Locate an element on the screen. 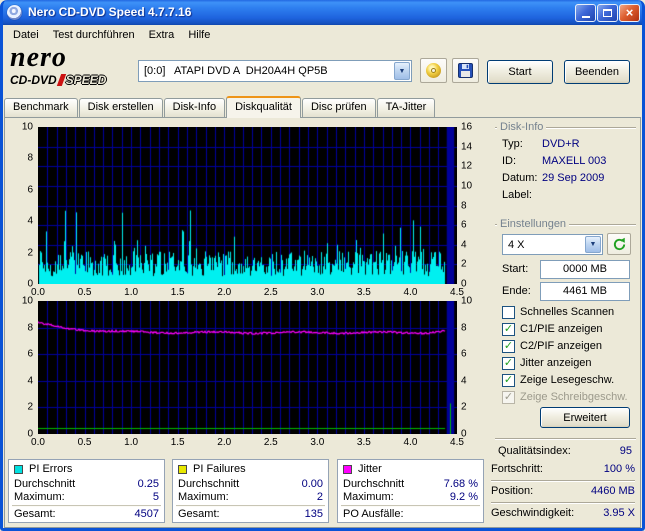 The image size is (645, 531). advanced-button: Erweitert is located at coordinates (585, 417).